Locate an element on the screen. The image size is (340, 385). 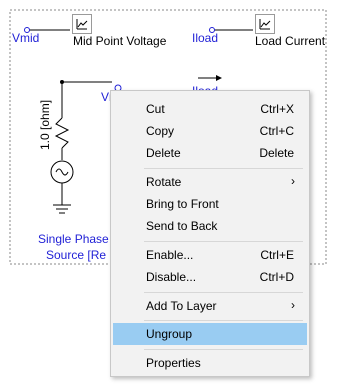
bring-to-front-label: Bring to Front is located at coordinates (182, 204).